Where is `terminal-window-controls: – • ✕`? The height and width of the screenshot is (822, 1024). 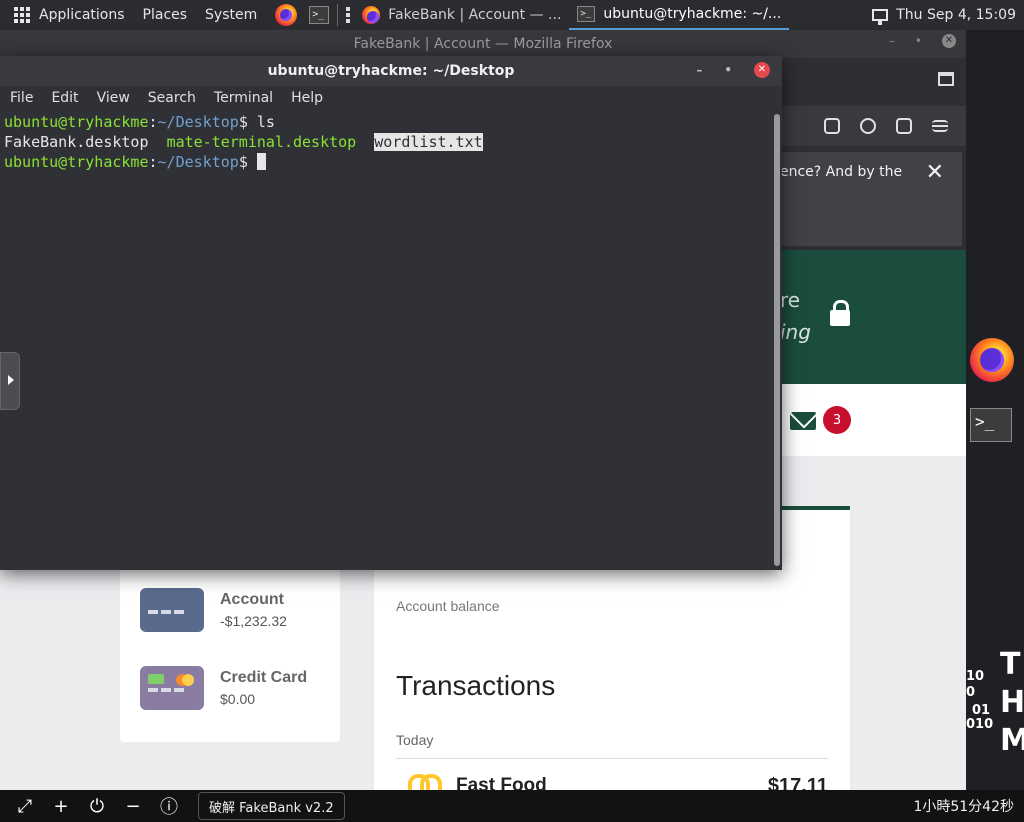 terminal-window-controls: – • ✕ is located at coordinates (733, 70).